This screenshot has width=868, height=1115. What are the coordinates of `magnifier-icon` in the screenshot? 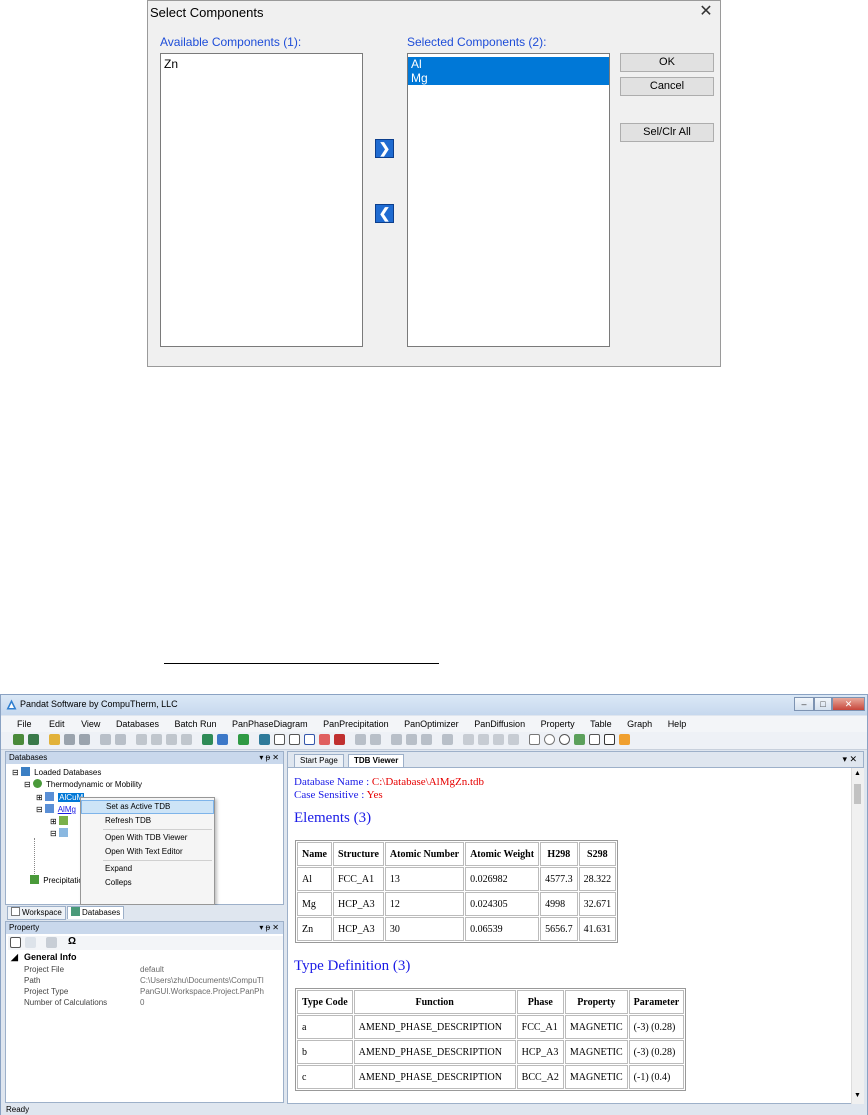 It's located at (549, 739).